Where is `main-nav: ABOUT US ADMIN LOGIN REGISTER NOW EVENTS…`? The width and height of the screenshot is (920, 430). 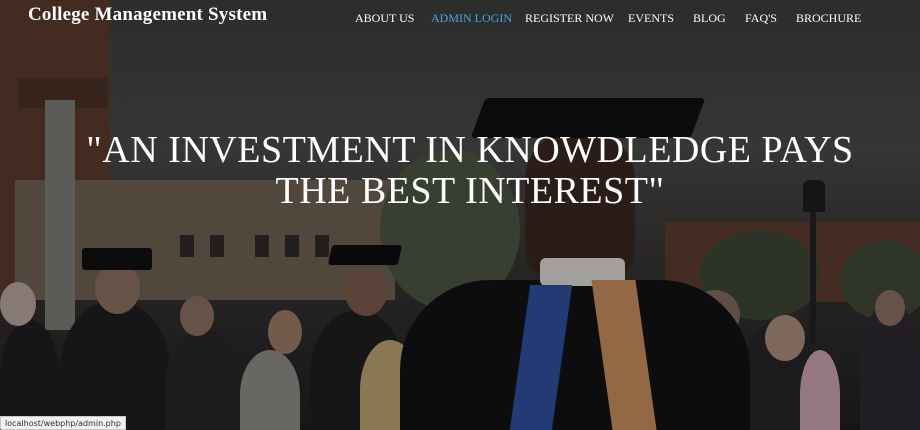 main-nav: ABOUT US ADMIN LOGIN REGISTER NOW EVENTS… is located at coordinates (460, 19).